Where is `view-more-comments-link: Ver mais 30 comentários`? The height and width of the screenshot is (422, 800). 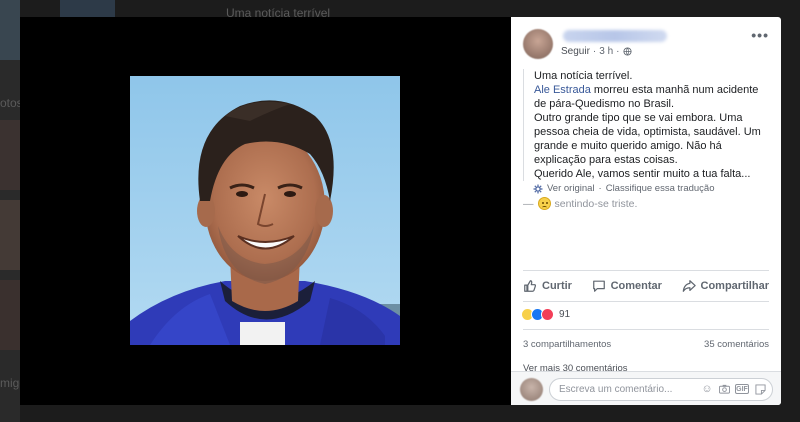 view-more-comments-link: Ver mais 30 comentários is located at coordinates (575, 367).